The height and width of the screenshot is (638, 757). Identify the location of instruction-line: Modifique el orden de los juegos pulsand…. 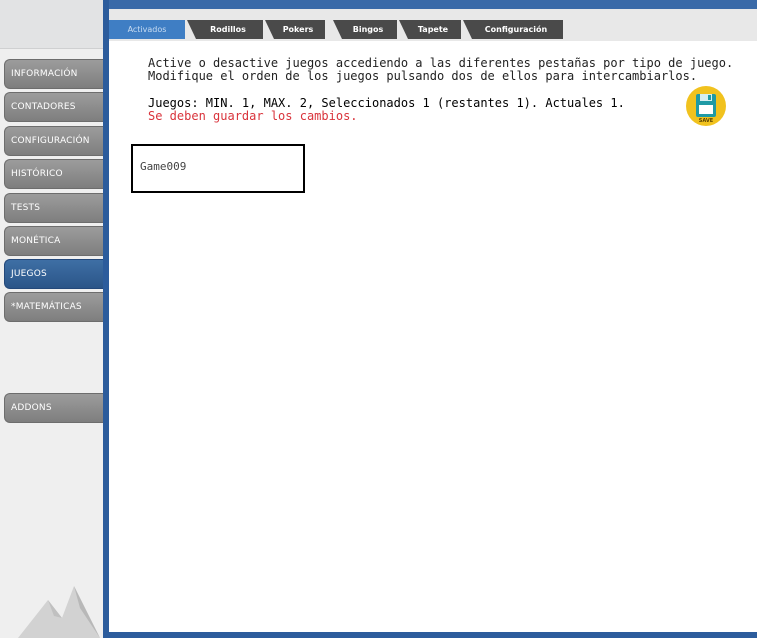
(423, 76).